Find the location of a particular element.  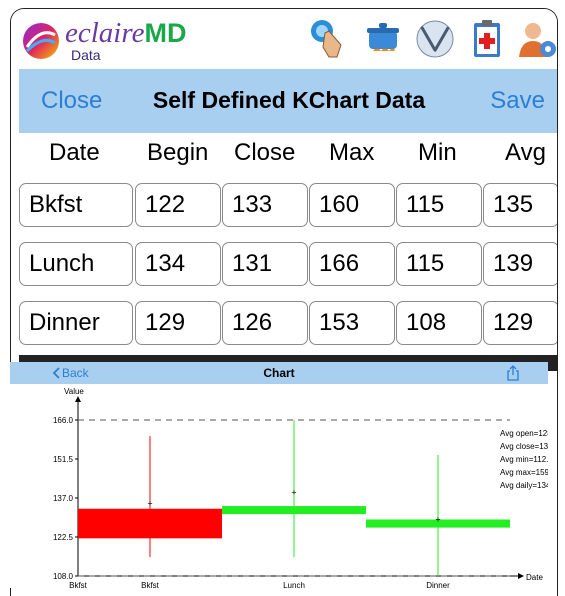

cell-begin-lunch: 134 is located at coordinates (178, 264).